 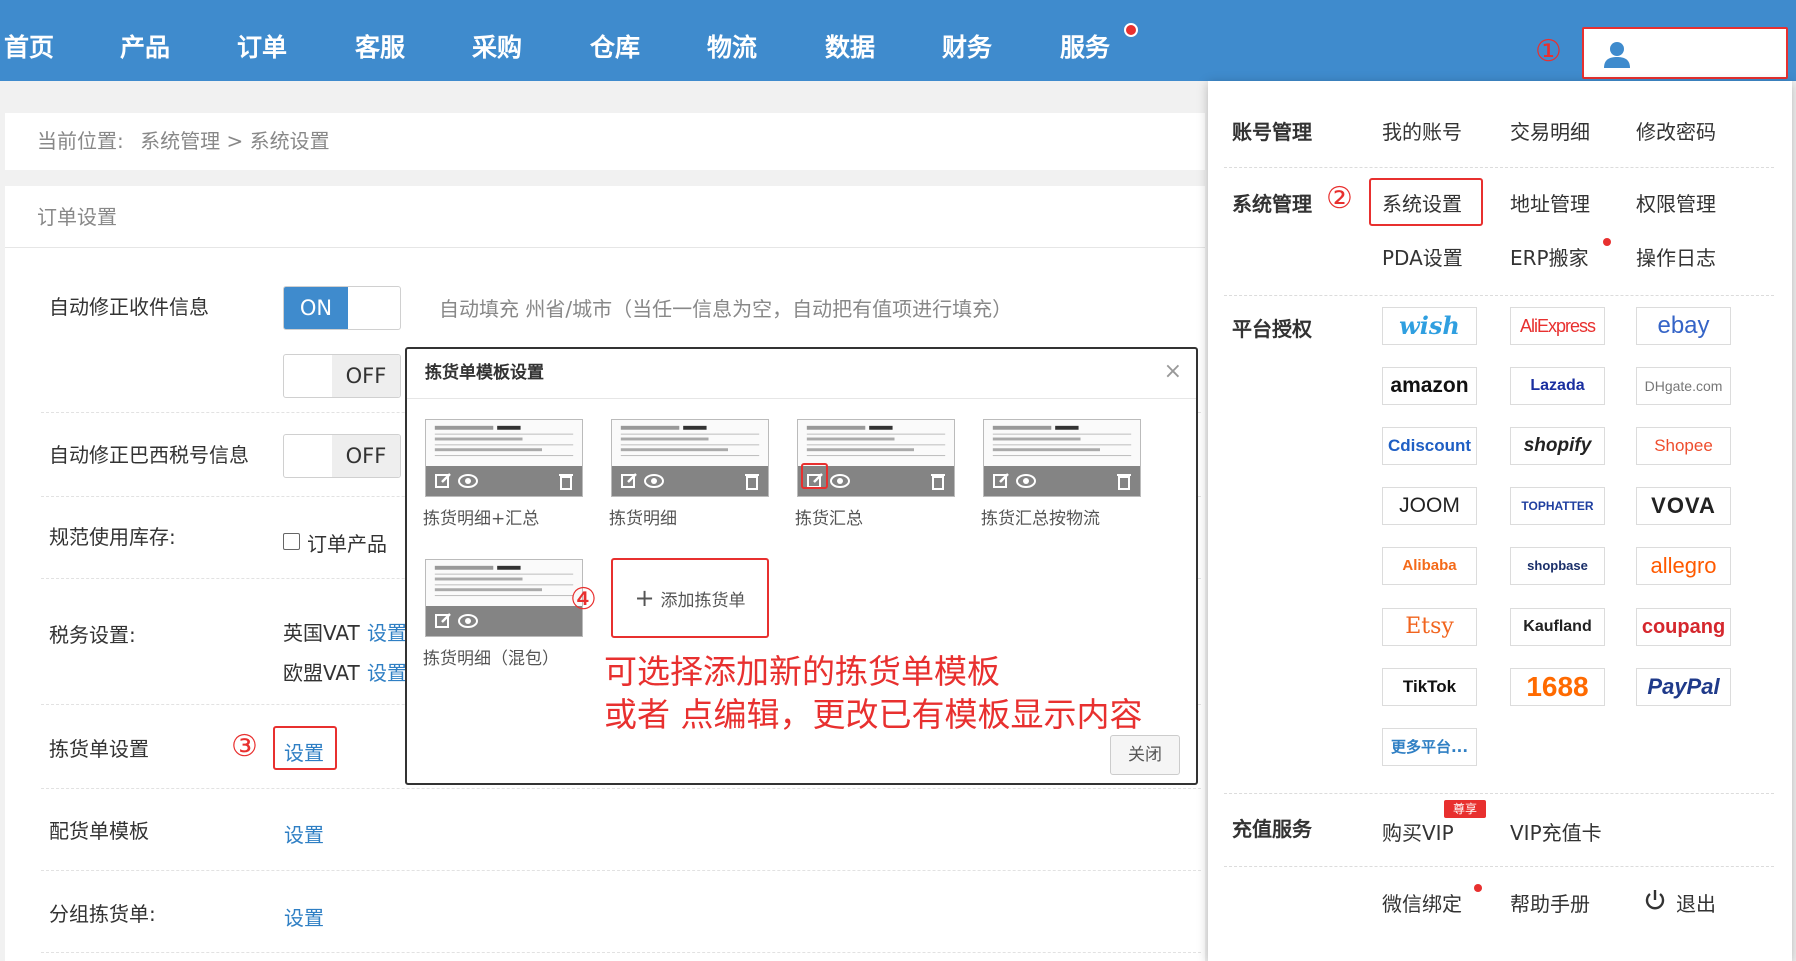 What do you see at coordinates (1145, 755) in the screenshot?
I see `modal-close-button: 关闭` at bounding box center [1145, 755].